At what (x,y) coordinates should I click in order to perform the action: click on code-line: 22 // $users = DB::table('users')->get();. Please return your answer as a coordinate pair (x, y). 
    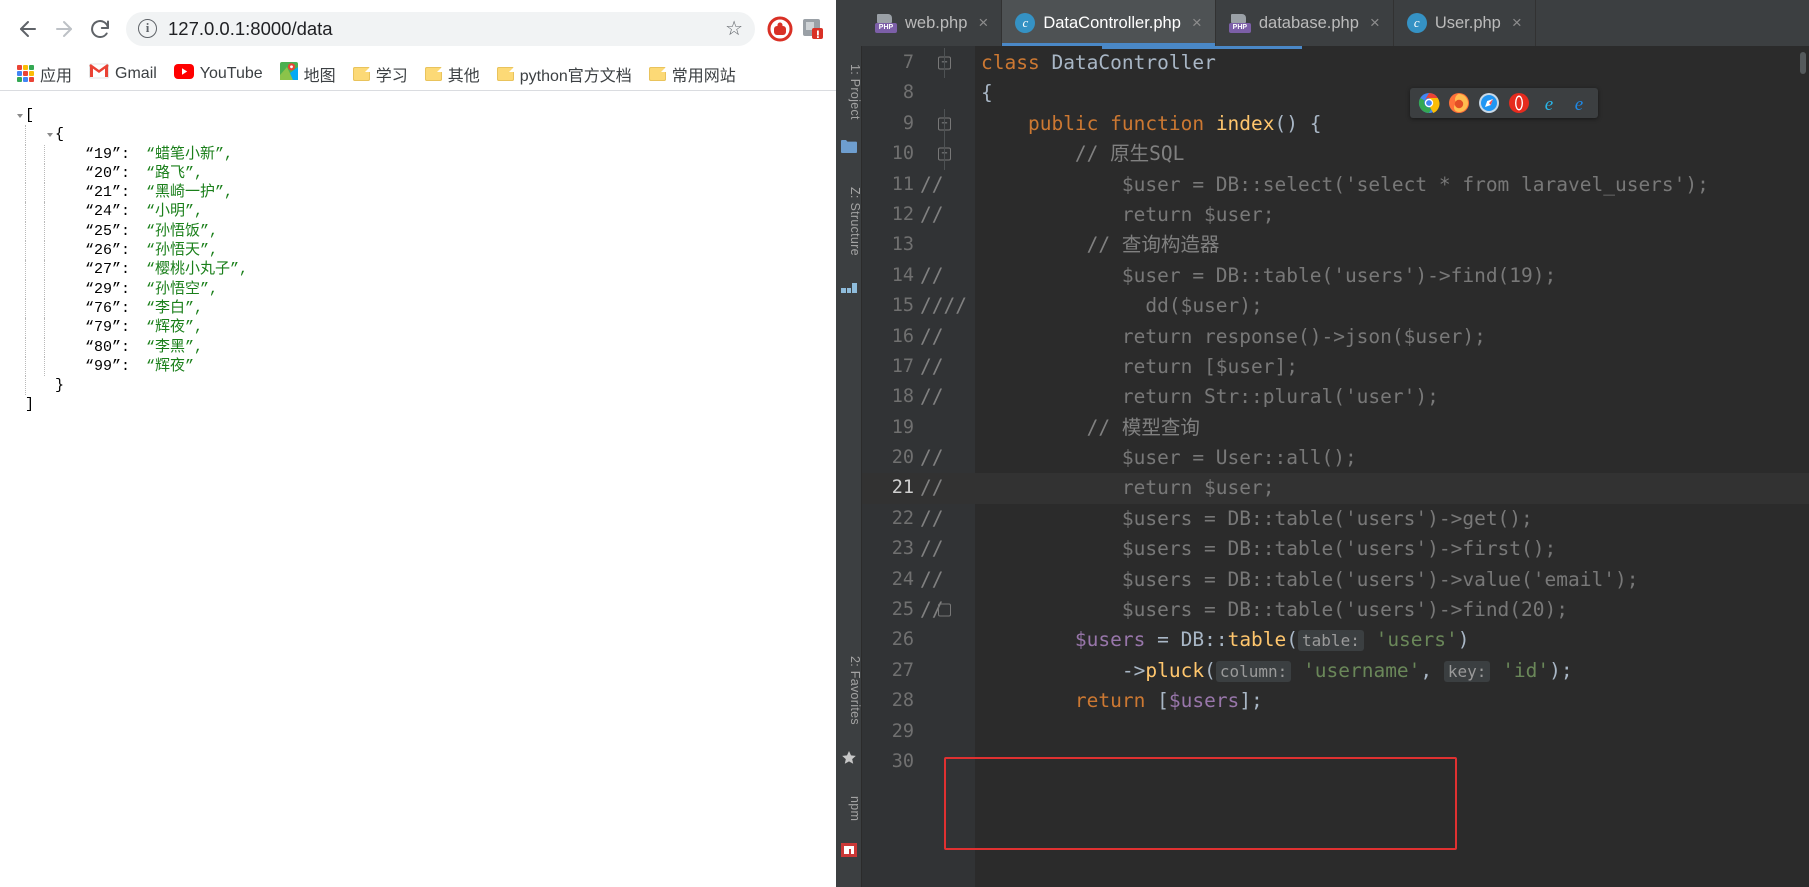
    Looking at the image, I should click on (1335, 519).